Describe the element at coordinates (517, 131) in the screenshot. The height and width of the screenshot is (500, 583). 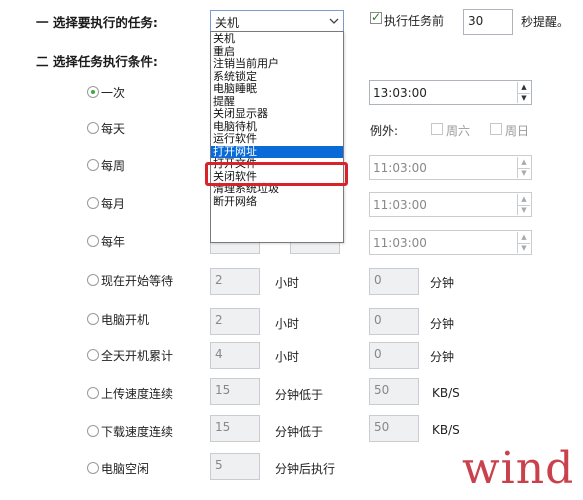
I see `sunday-label: 周日` at that location.